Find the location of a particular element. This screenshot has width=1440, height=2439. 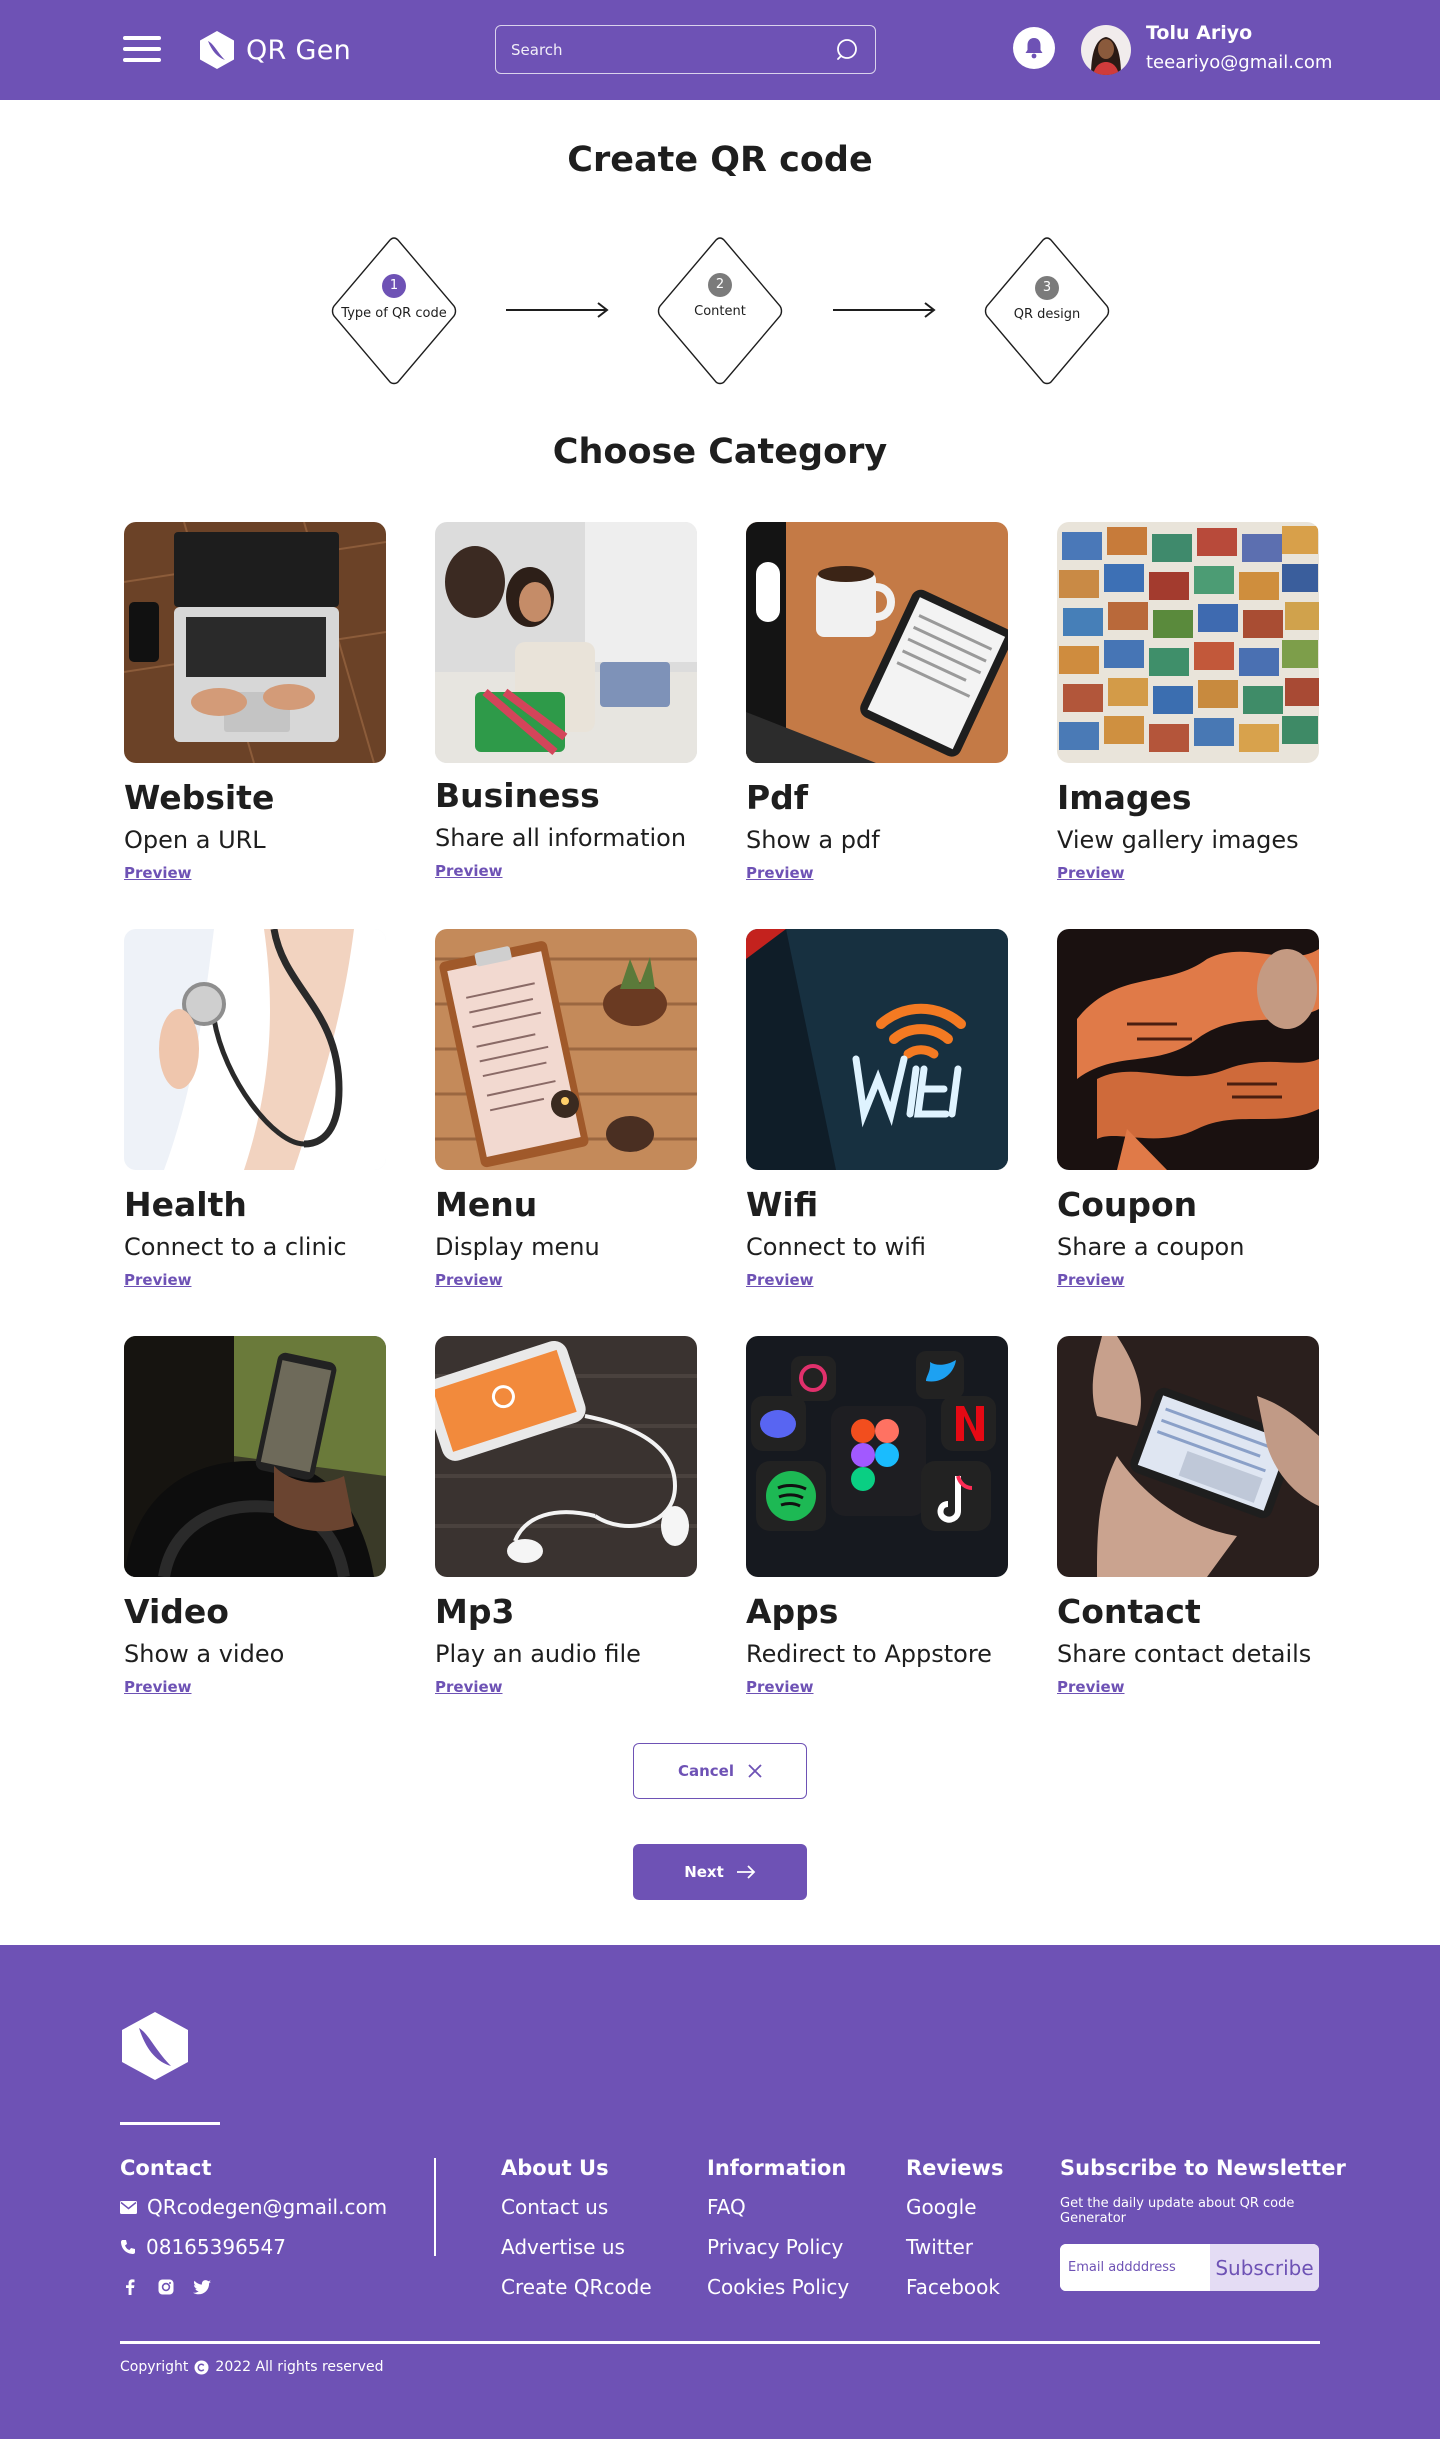

footer-link-facebook: Facebook is located at coordinates (953, 2287).